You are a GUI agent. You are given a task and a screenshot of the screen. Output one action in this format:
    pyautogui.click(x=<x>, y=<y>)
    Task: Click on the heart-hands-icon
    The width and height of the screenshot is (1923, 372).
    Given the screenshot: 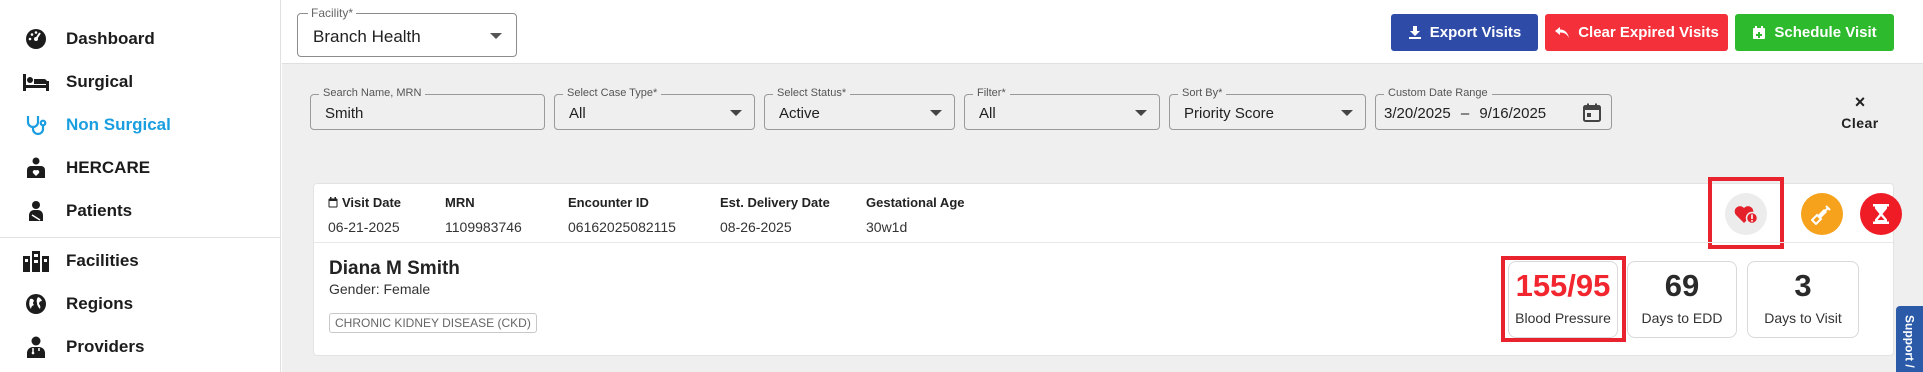 What is the action you would take?
    pyautogui.click(x=36, y=168)
    